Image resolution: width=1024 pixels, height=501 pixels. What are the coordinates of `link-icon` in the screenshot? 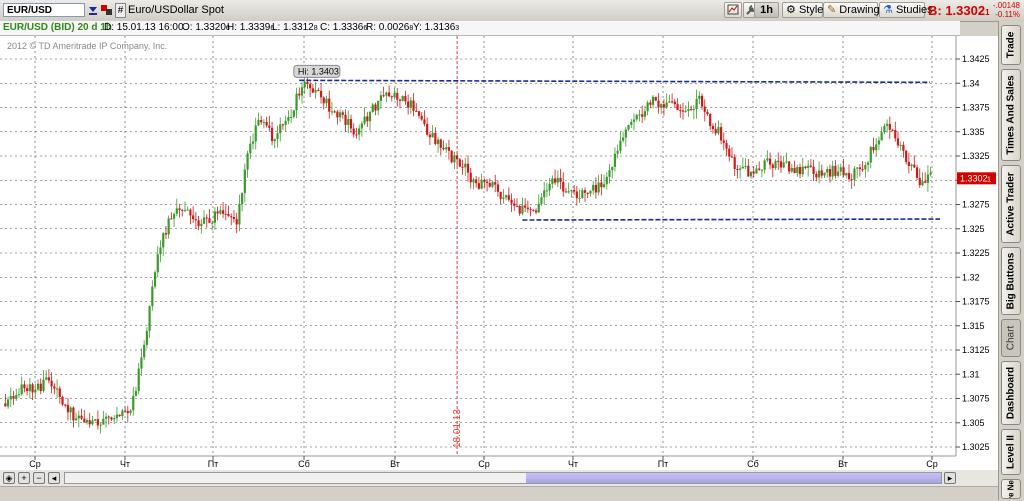 It's located at (107, 10).